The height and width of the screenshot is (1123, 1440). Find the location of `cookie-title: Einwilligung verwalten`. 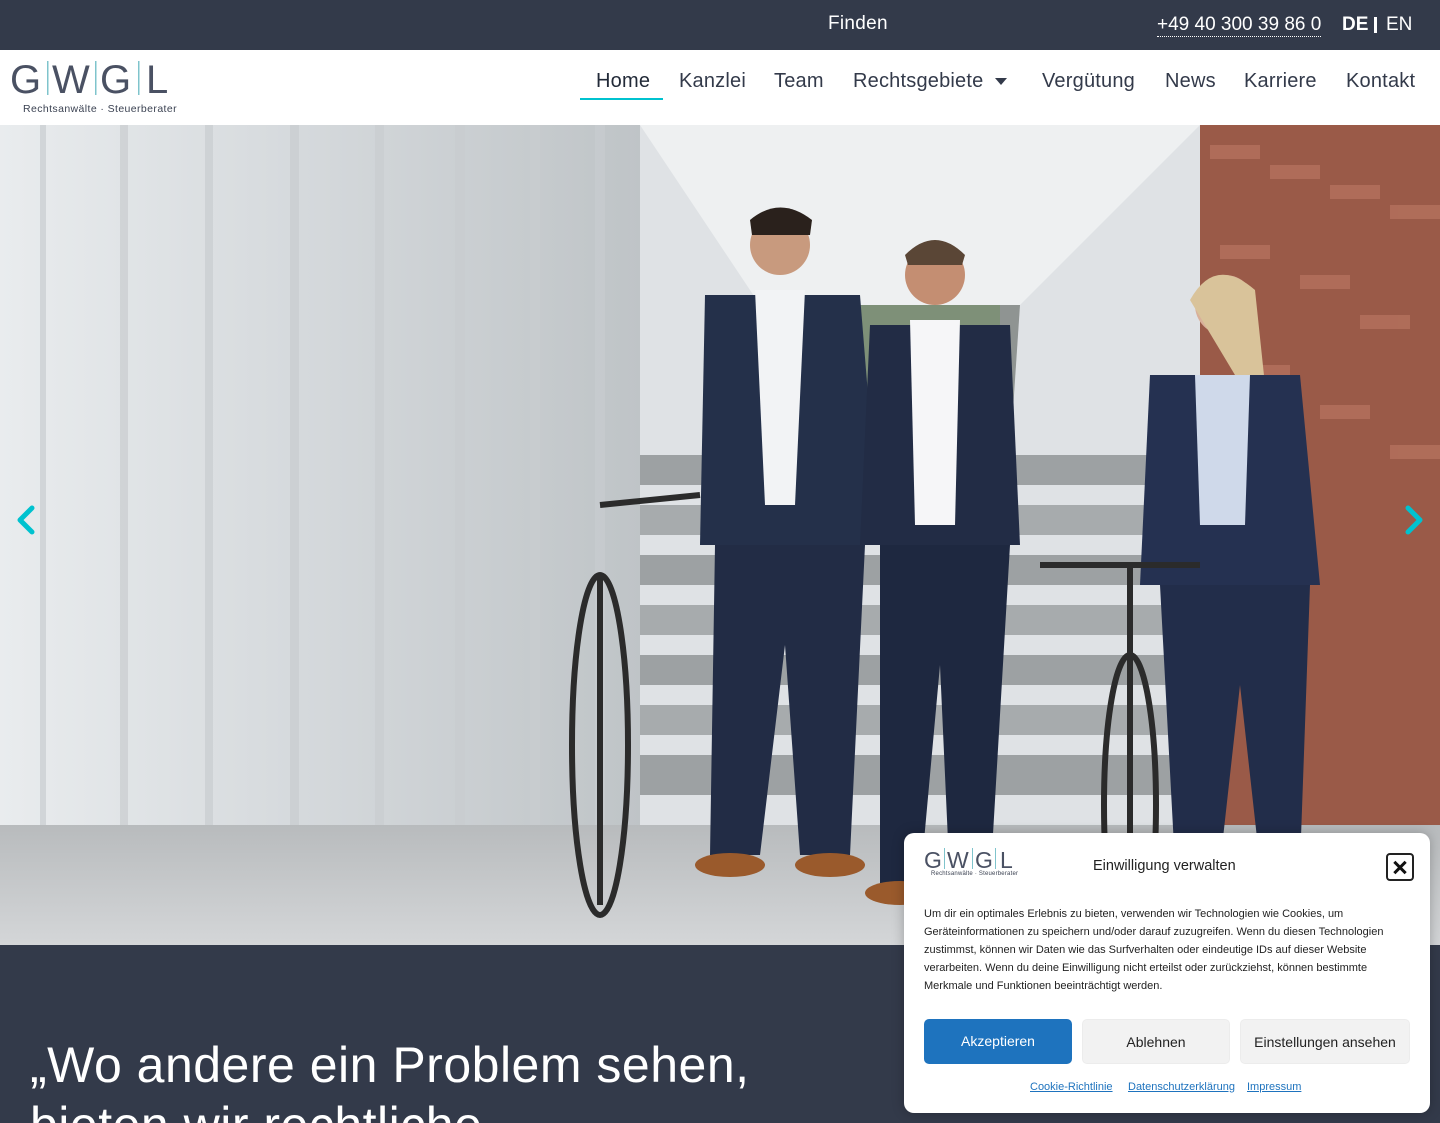

cookie-title: Einwilligung verwalten is located at coordinates (1164, 866).